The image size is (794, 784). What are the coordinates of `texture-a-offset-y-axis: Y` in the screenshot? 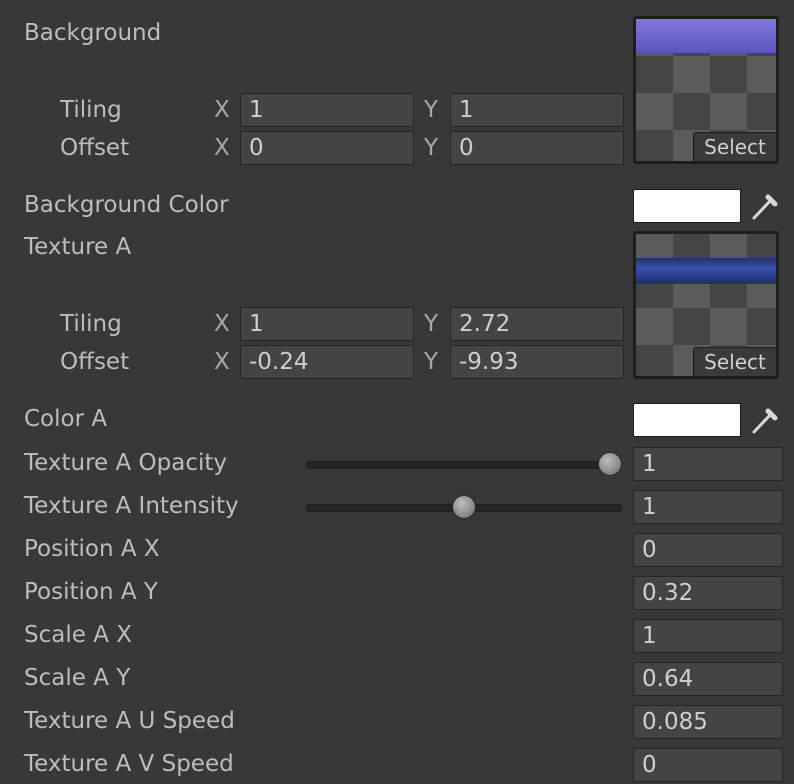 It's located at (431, 362).